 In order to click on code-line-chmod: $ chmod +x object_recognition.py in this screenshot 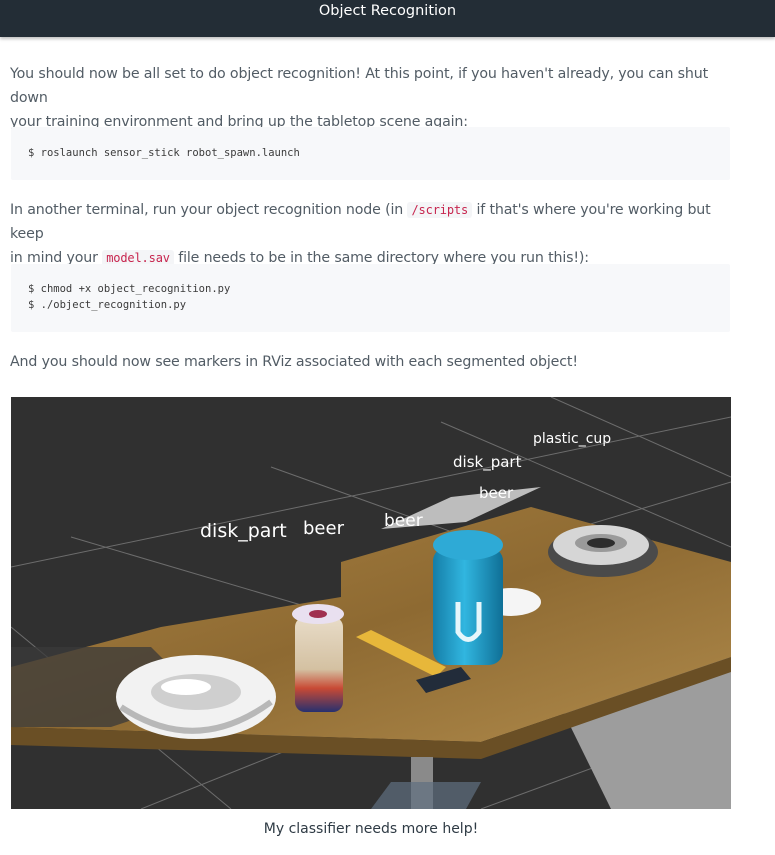, I will do `click(129, 289)`.